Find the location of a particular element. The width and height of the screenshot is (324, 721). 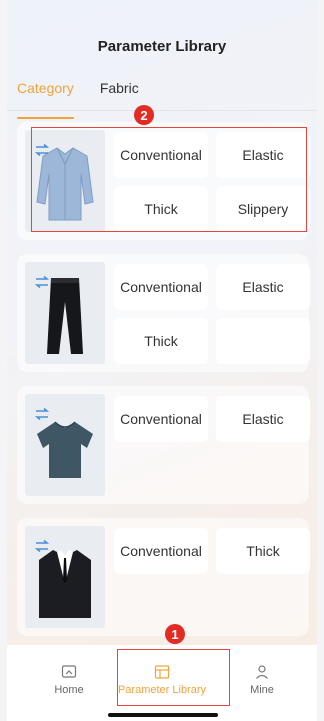

tabbar-item-parameter-library: Parameter Library is located at coordinates (162, 675).